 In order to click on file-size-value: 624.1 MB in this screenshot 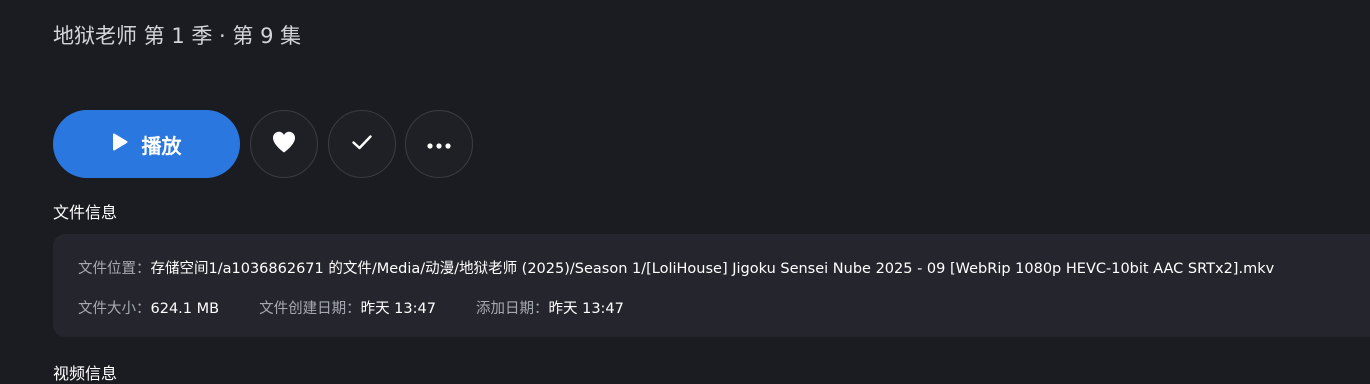, I will do `click(185, 309)`.